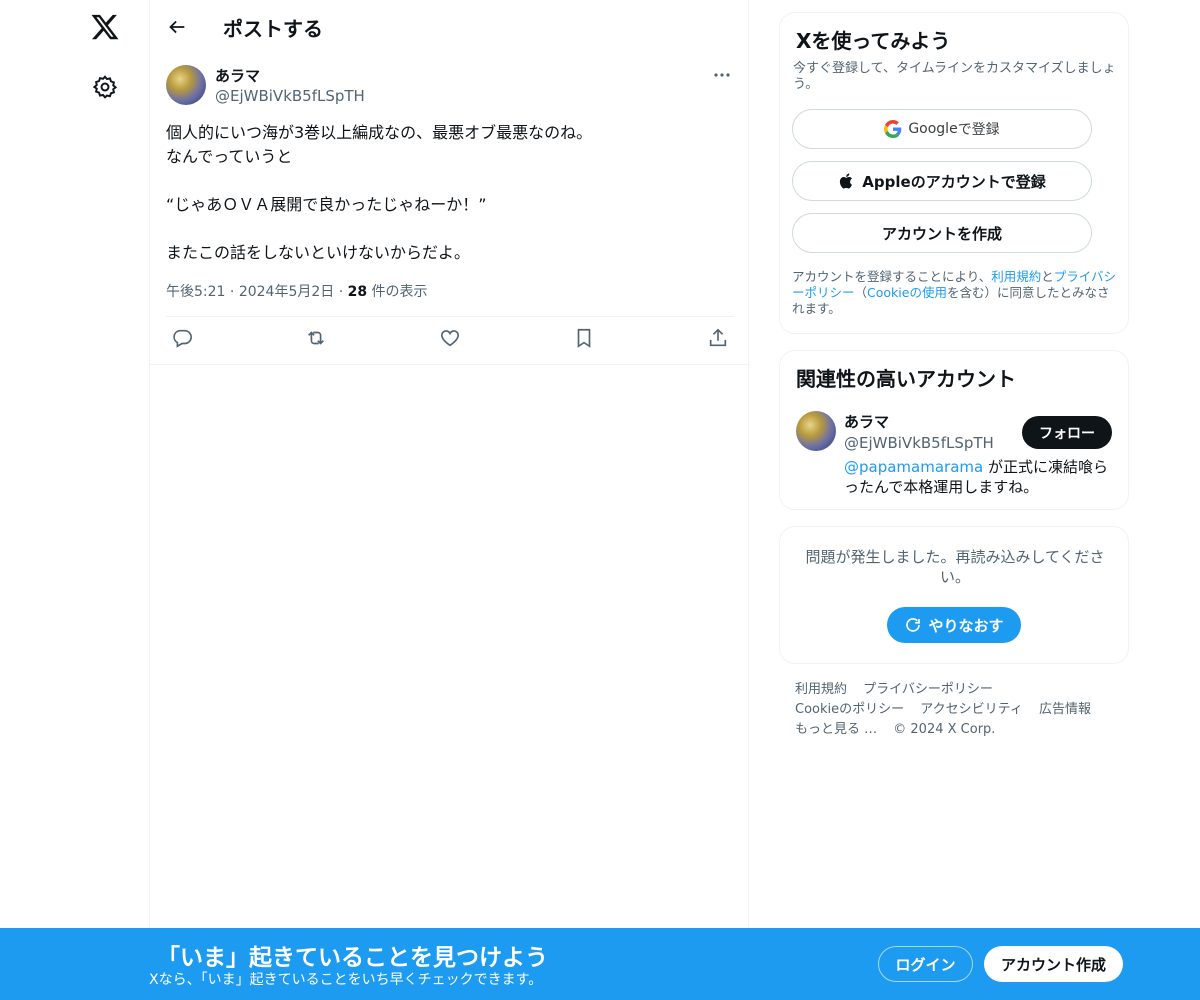  Describe the element at coordinates (352, 958) in the screenshot. I see `banner-title: 「いま」起きていることを見つけよう` at that location.